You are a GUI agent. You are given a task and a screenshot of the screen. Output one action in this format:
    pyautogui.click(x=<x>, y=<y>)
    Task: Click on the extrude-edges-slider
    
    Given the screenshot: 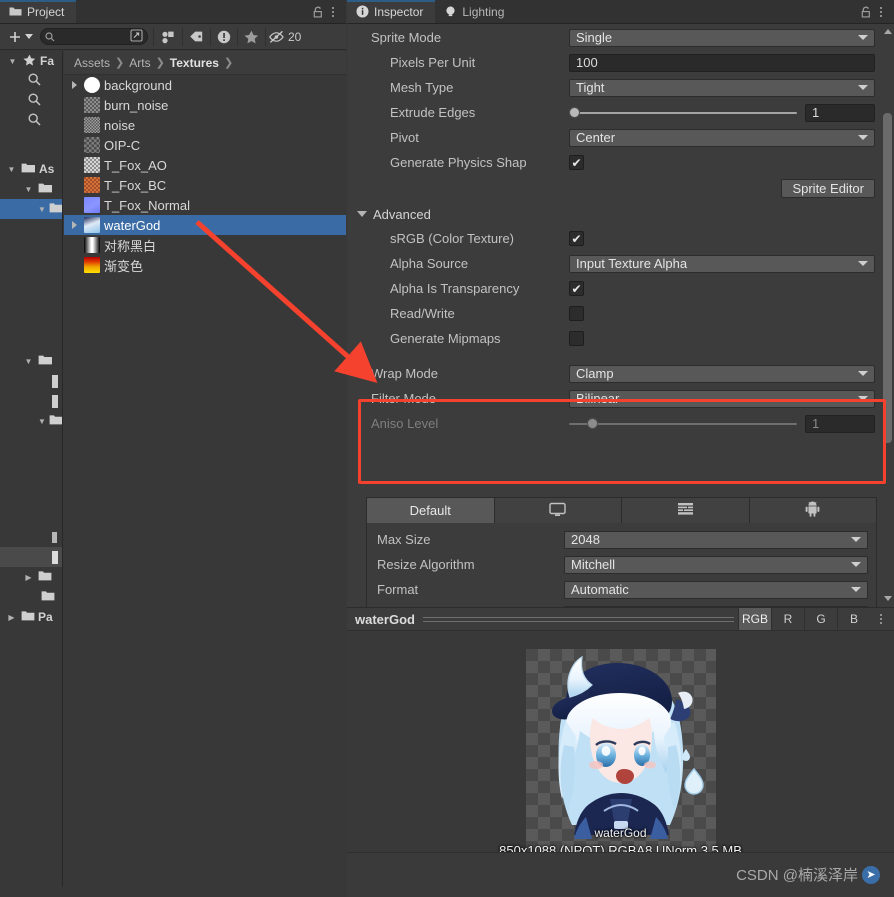 What is the action you would take?
    pyautogui.click(x=683, y=113)
    